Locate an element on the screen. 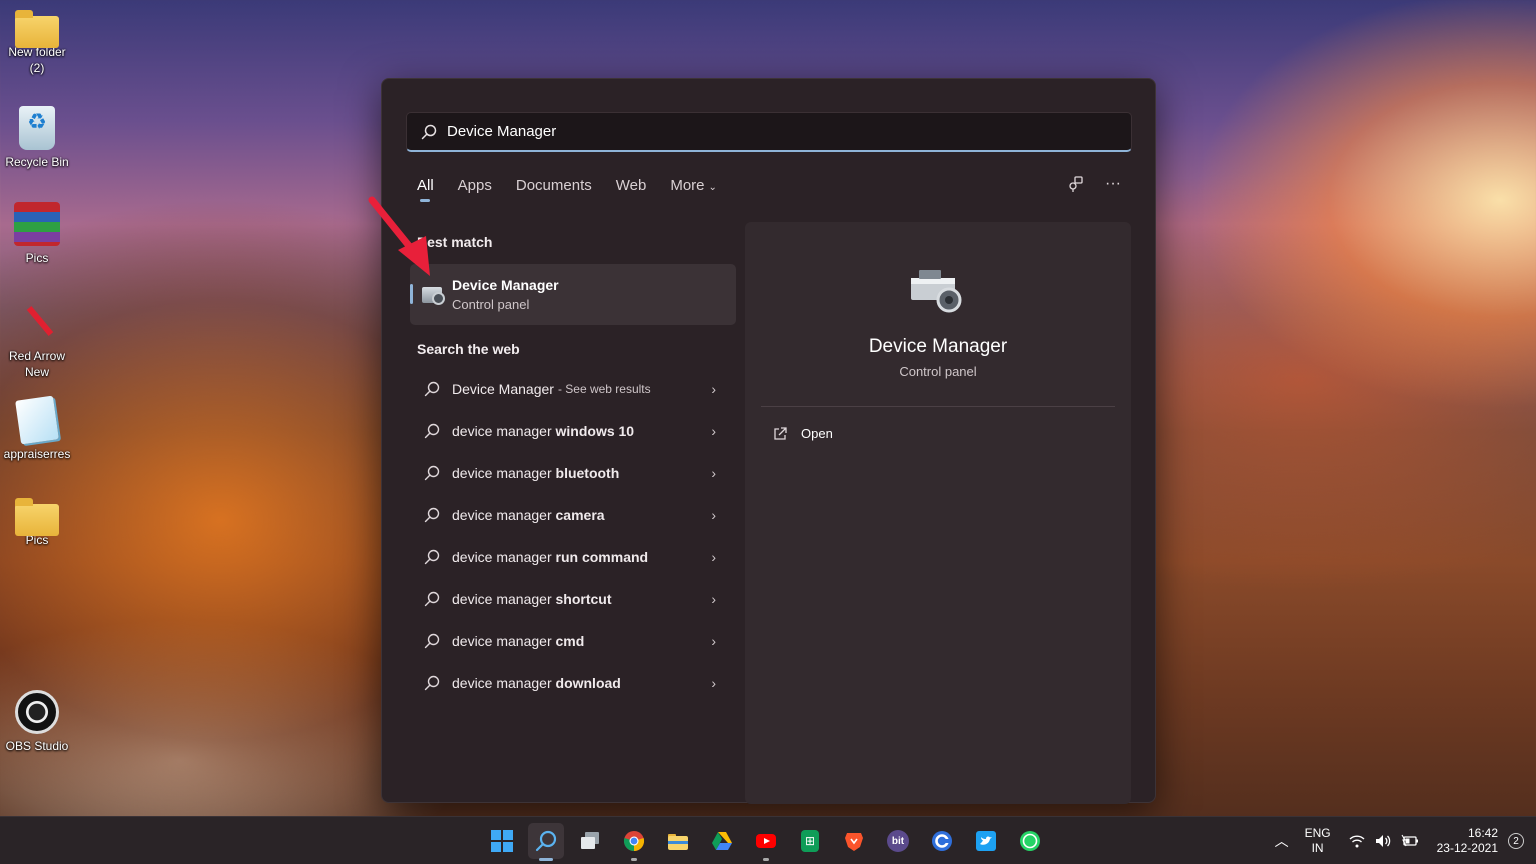  search-input is located at coordinates (772, 131).